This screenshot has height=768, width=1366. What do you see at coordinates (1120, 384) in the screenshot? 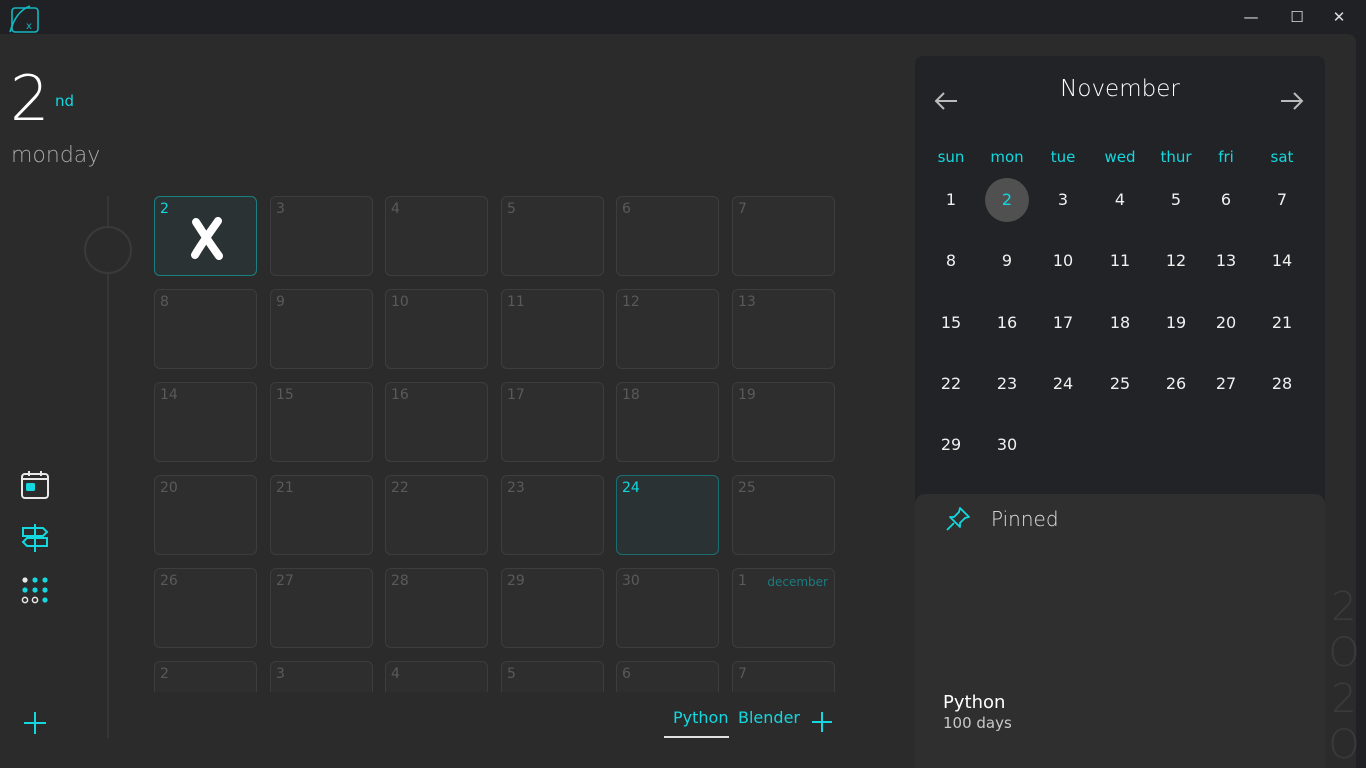
I see `calendar-day: 25` at bounding box center [1120, 384].